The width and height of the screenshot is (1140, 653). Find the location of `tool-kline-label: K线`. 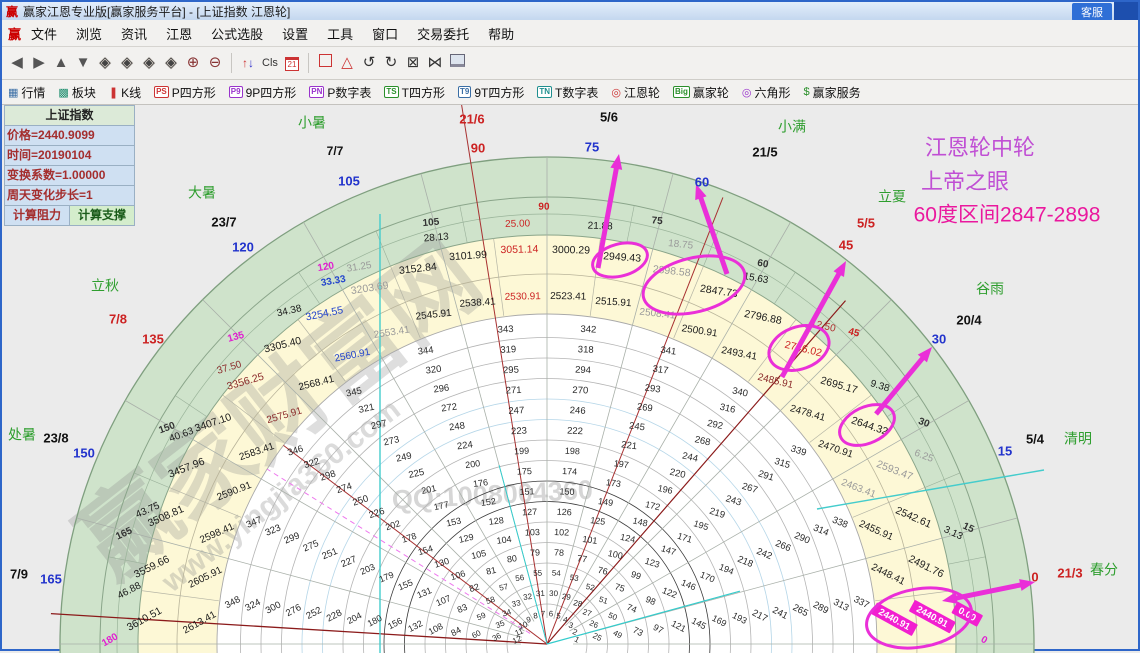

tool-kline-label: K线 is located at coordinates (131, 92).